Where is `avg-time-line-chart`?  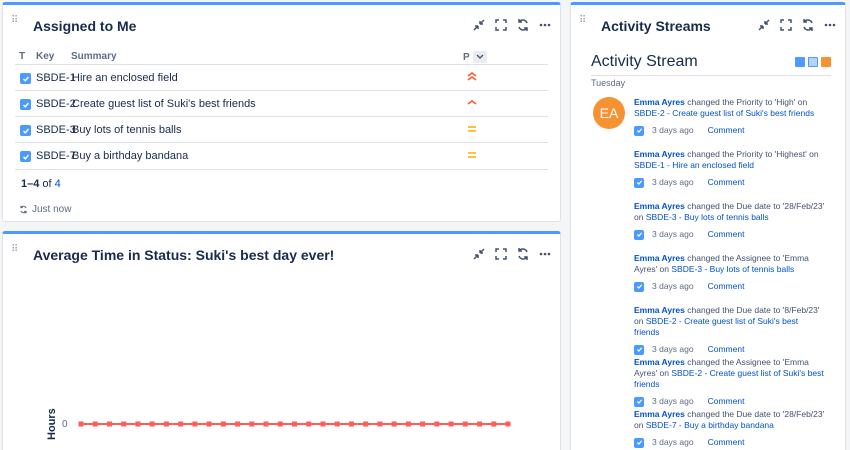 avg-time-line-chart is located at coordinates (294, 424).